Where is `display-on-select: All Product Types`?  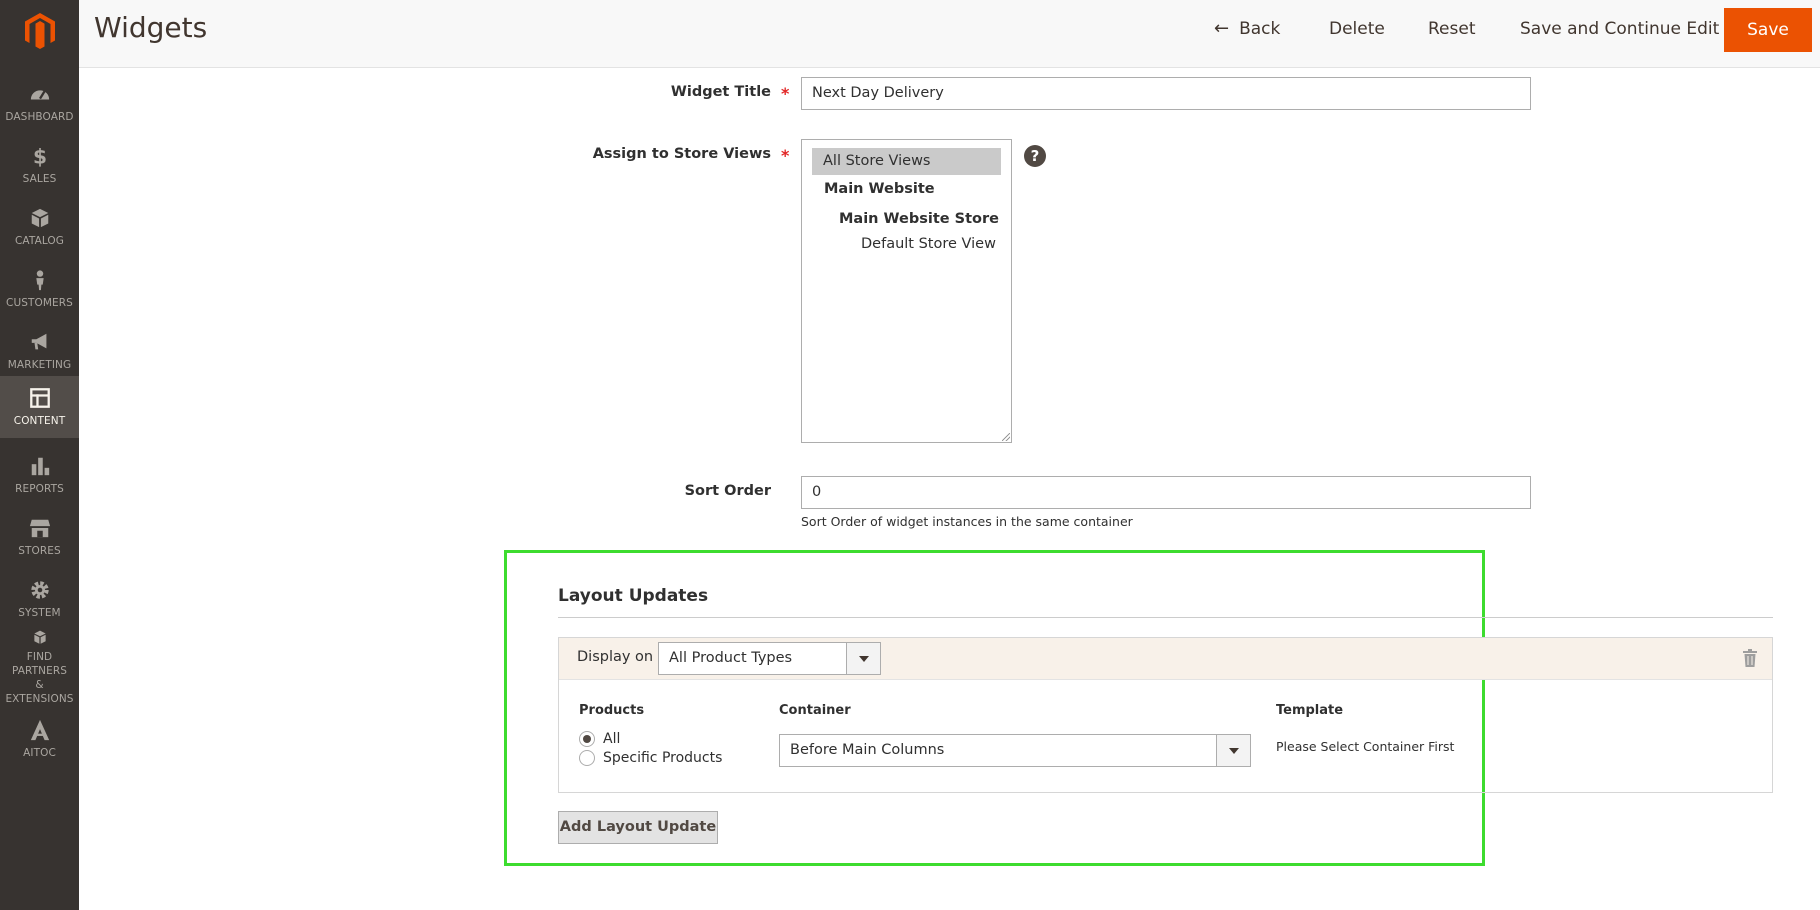 display-on-select: All Product Types is located at coordinates (769, 658).